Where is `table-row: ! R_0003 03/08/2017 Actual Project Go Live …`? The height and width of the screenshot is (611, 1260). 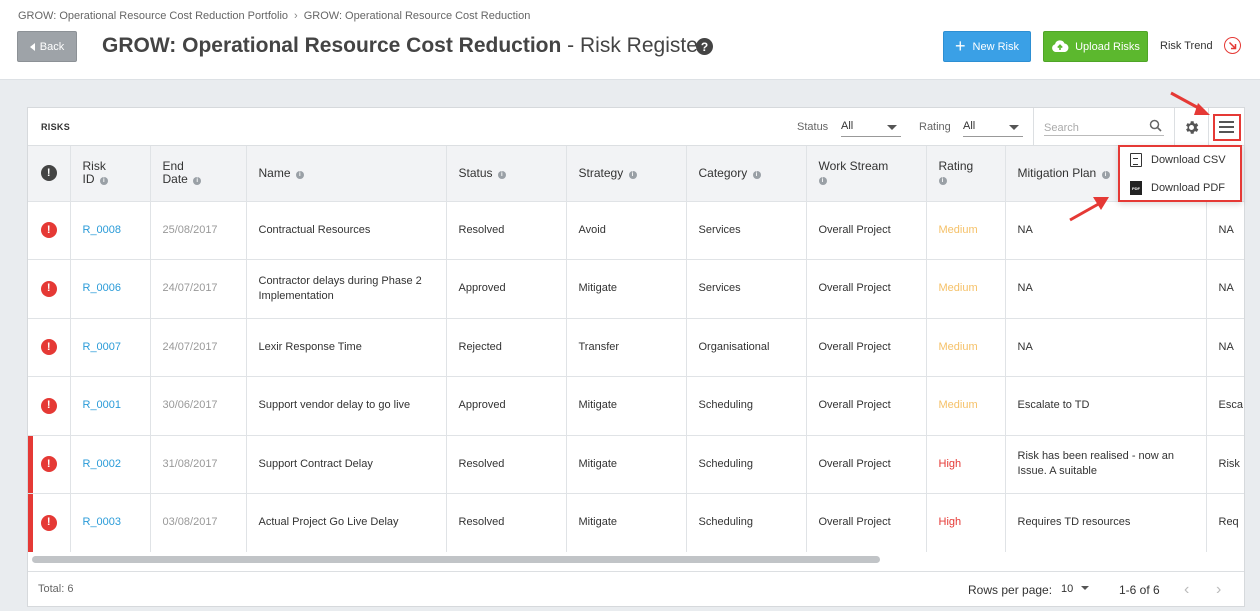
table-row: ! R_0003 03/08/2017 Actual Project Go Live … is located at coordinates (636, 522).